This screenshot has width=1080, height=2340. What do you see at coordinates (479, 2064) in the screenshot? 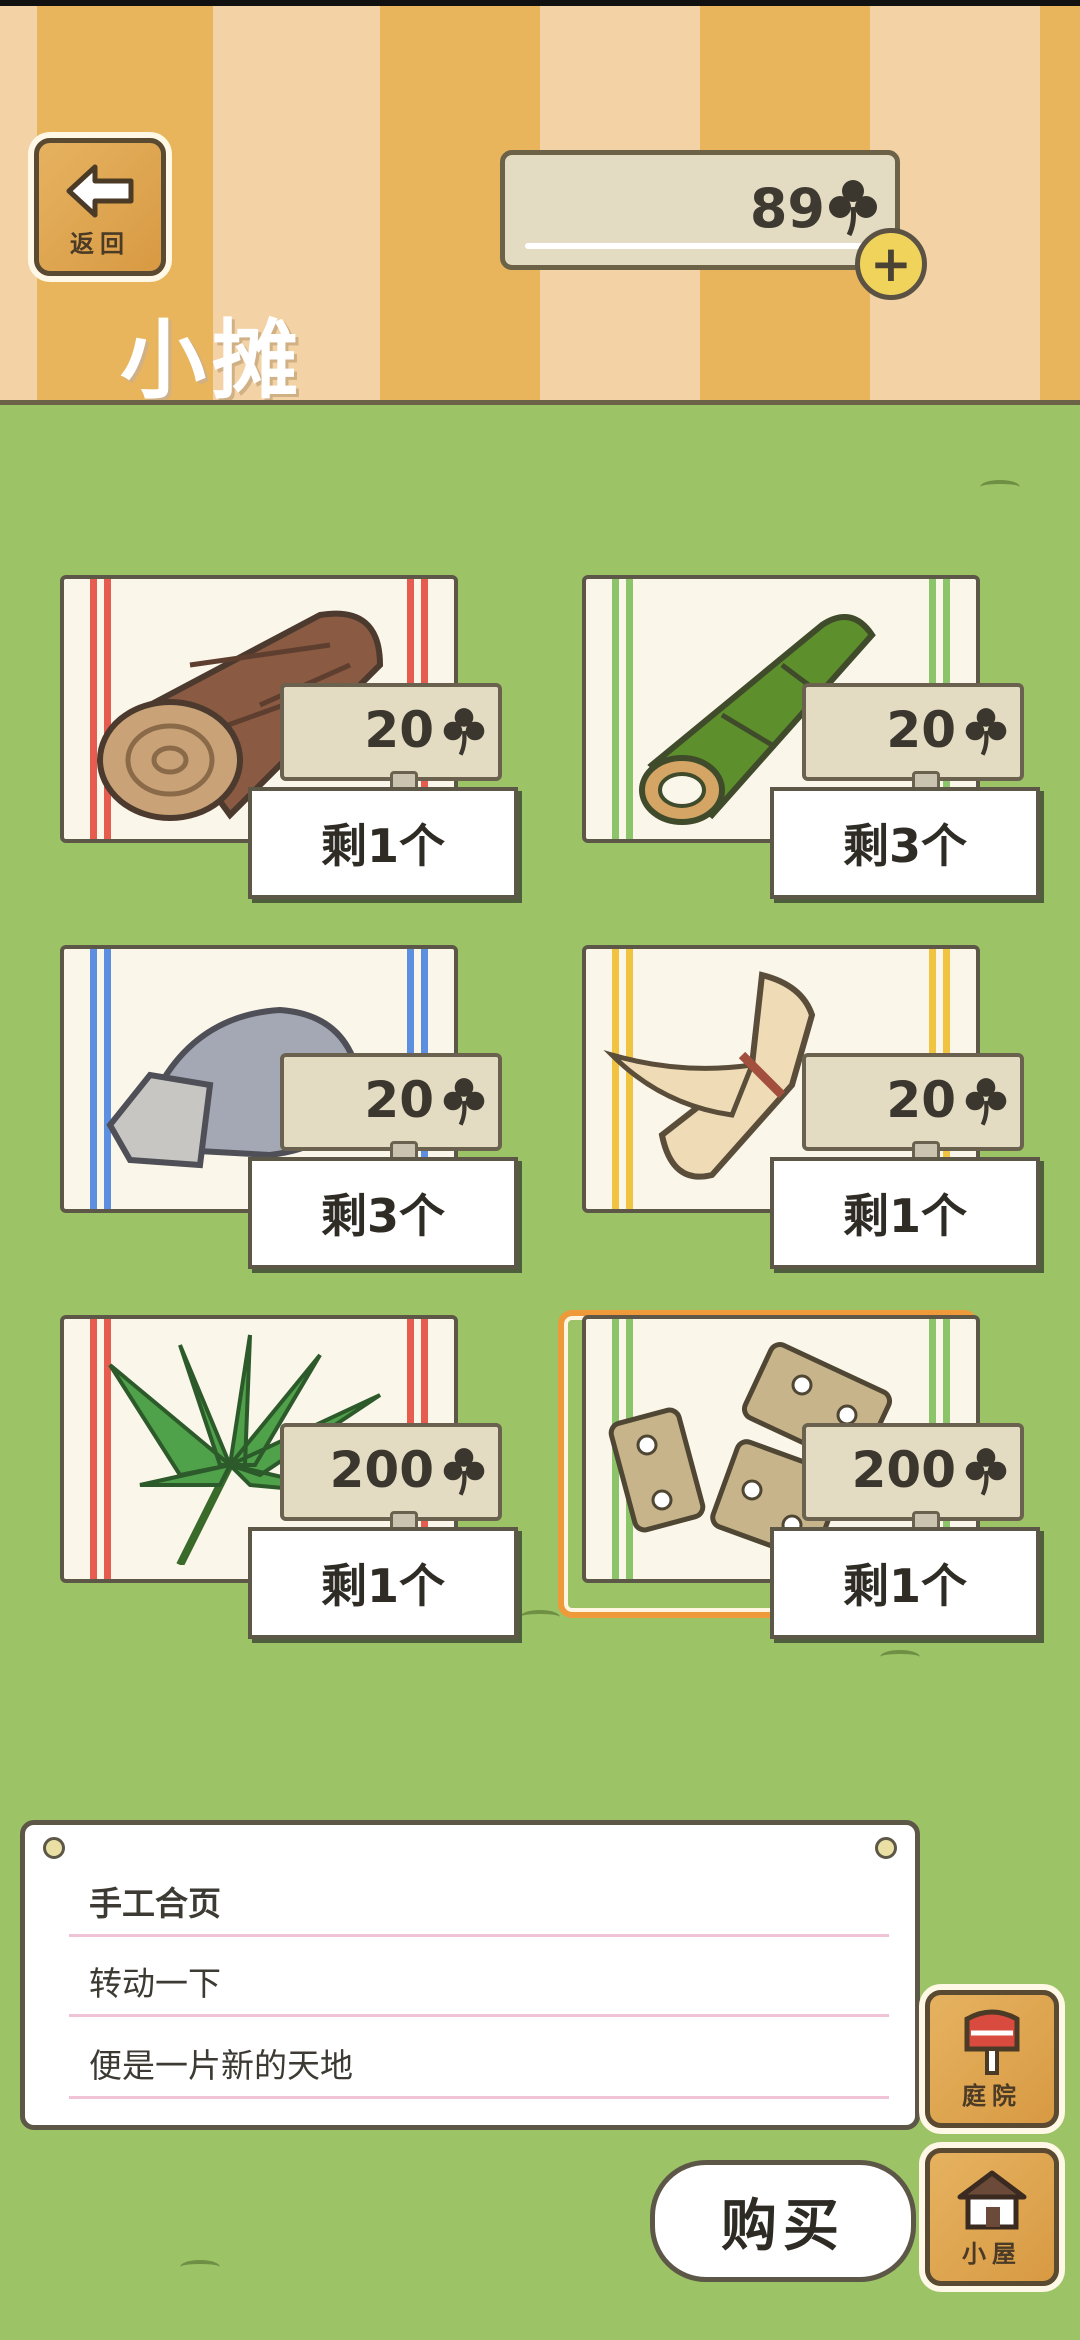
I see `description-line: 便是一片新的天地` at bounding box center [479, 2064].